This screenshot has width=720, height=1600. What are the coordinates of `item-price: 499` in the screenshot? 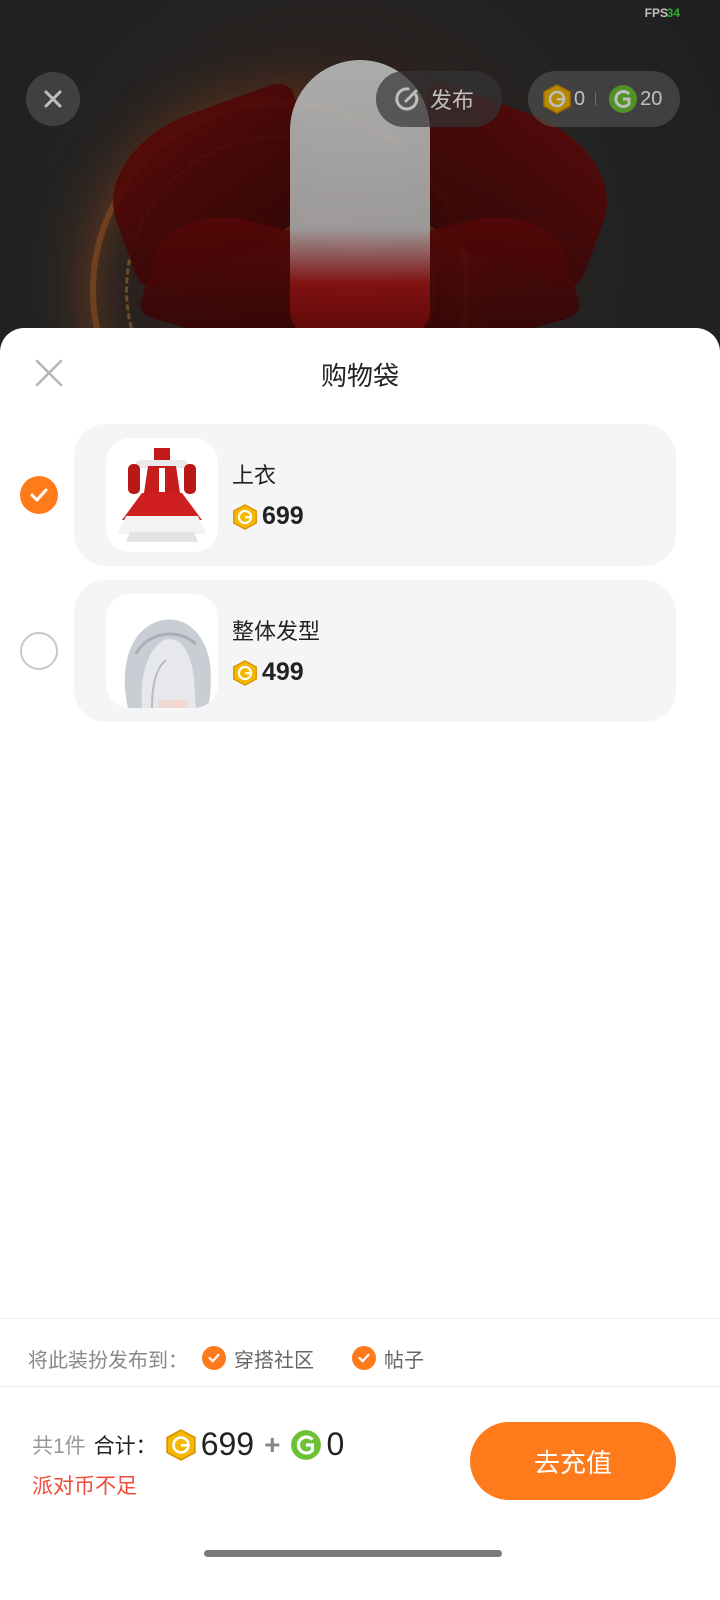 It's located at (268, 672).